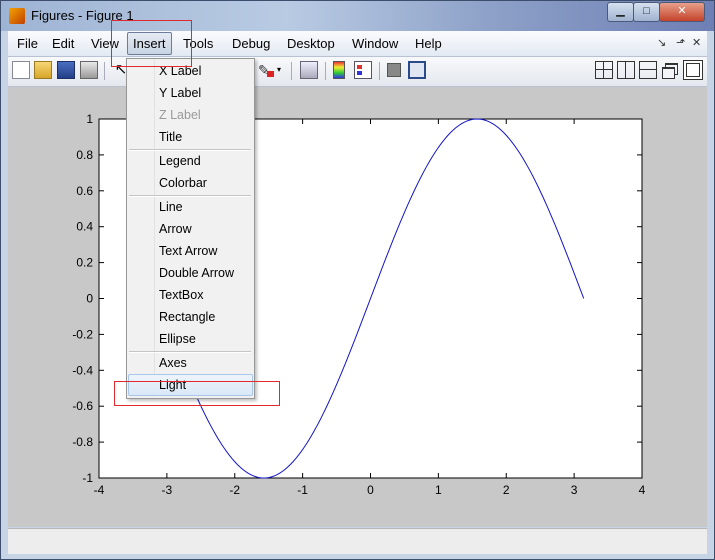  Describe the element at coordinates (363, 70) in the screenshot. I see `legend-icon` at that location.